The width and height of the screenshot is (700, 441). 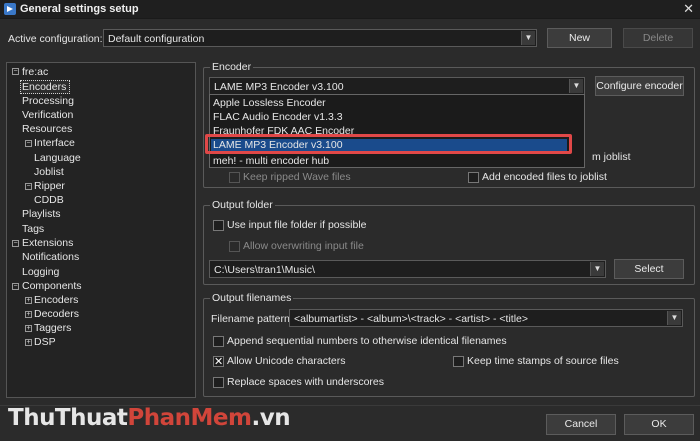 I want to click on tree-item-logging: Logging, so click(x=40, y=272).